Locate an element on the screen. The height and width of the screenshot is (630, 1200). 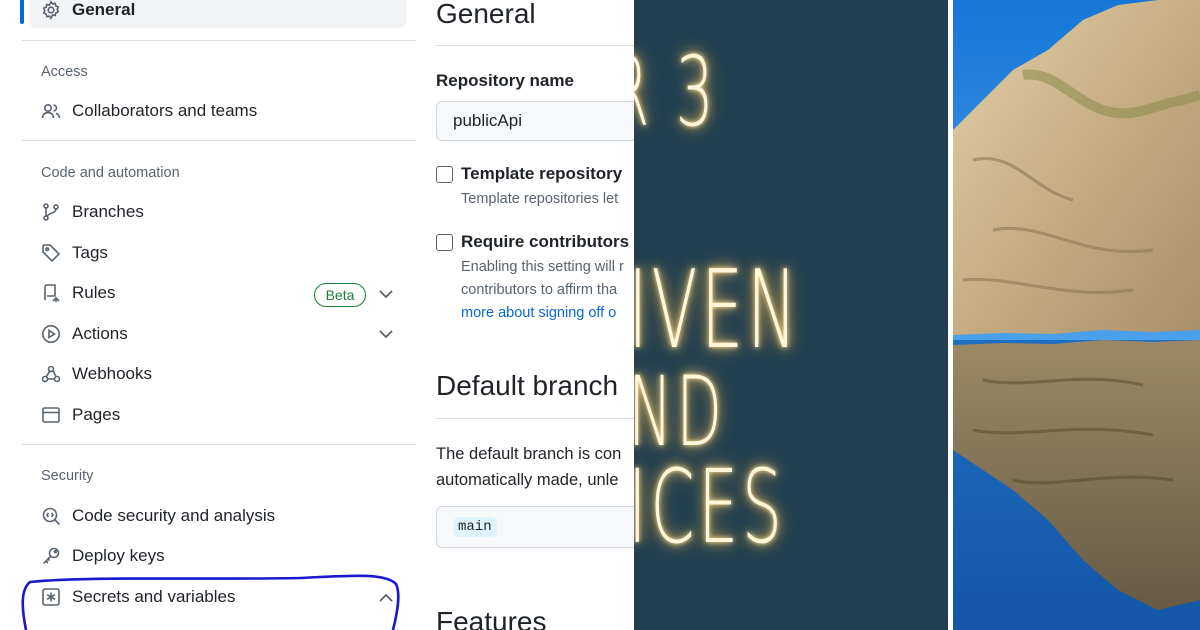
section-heading-code-automation: Code and automation is located at coordinates (110, 173).